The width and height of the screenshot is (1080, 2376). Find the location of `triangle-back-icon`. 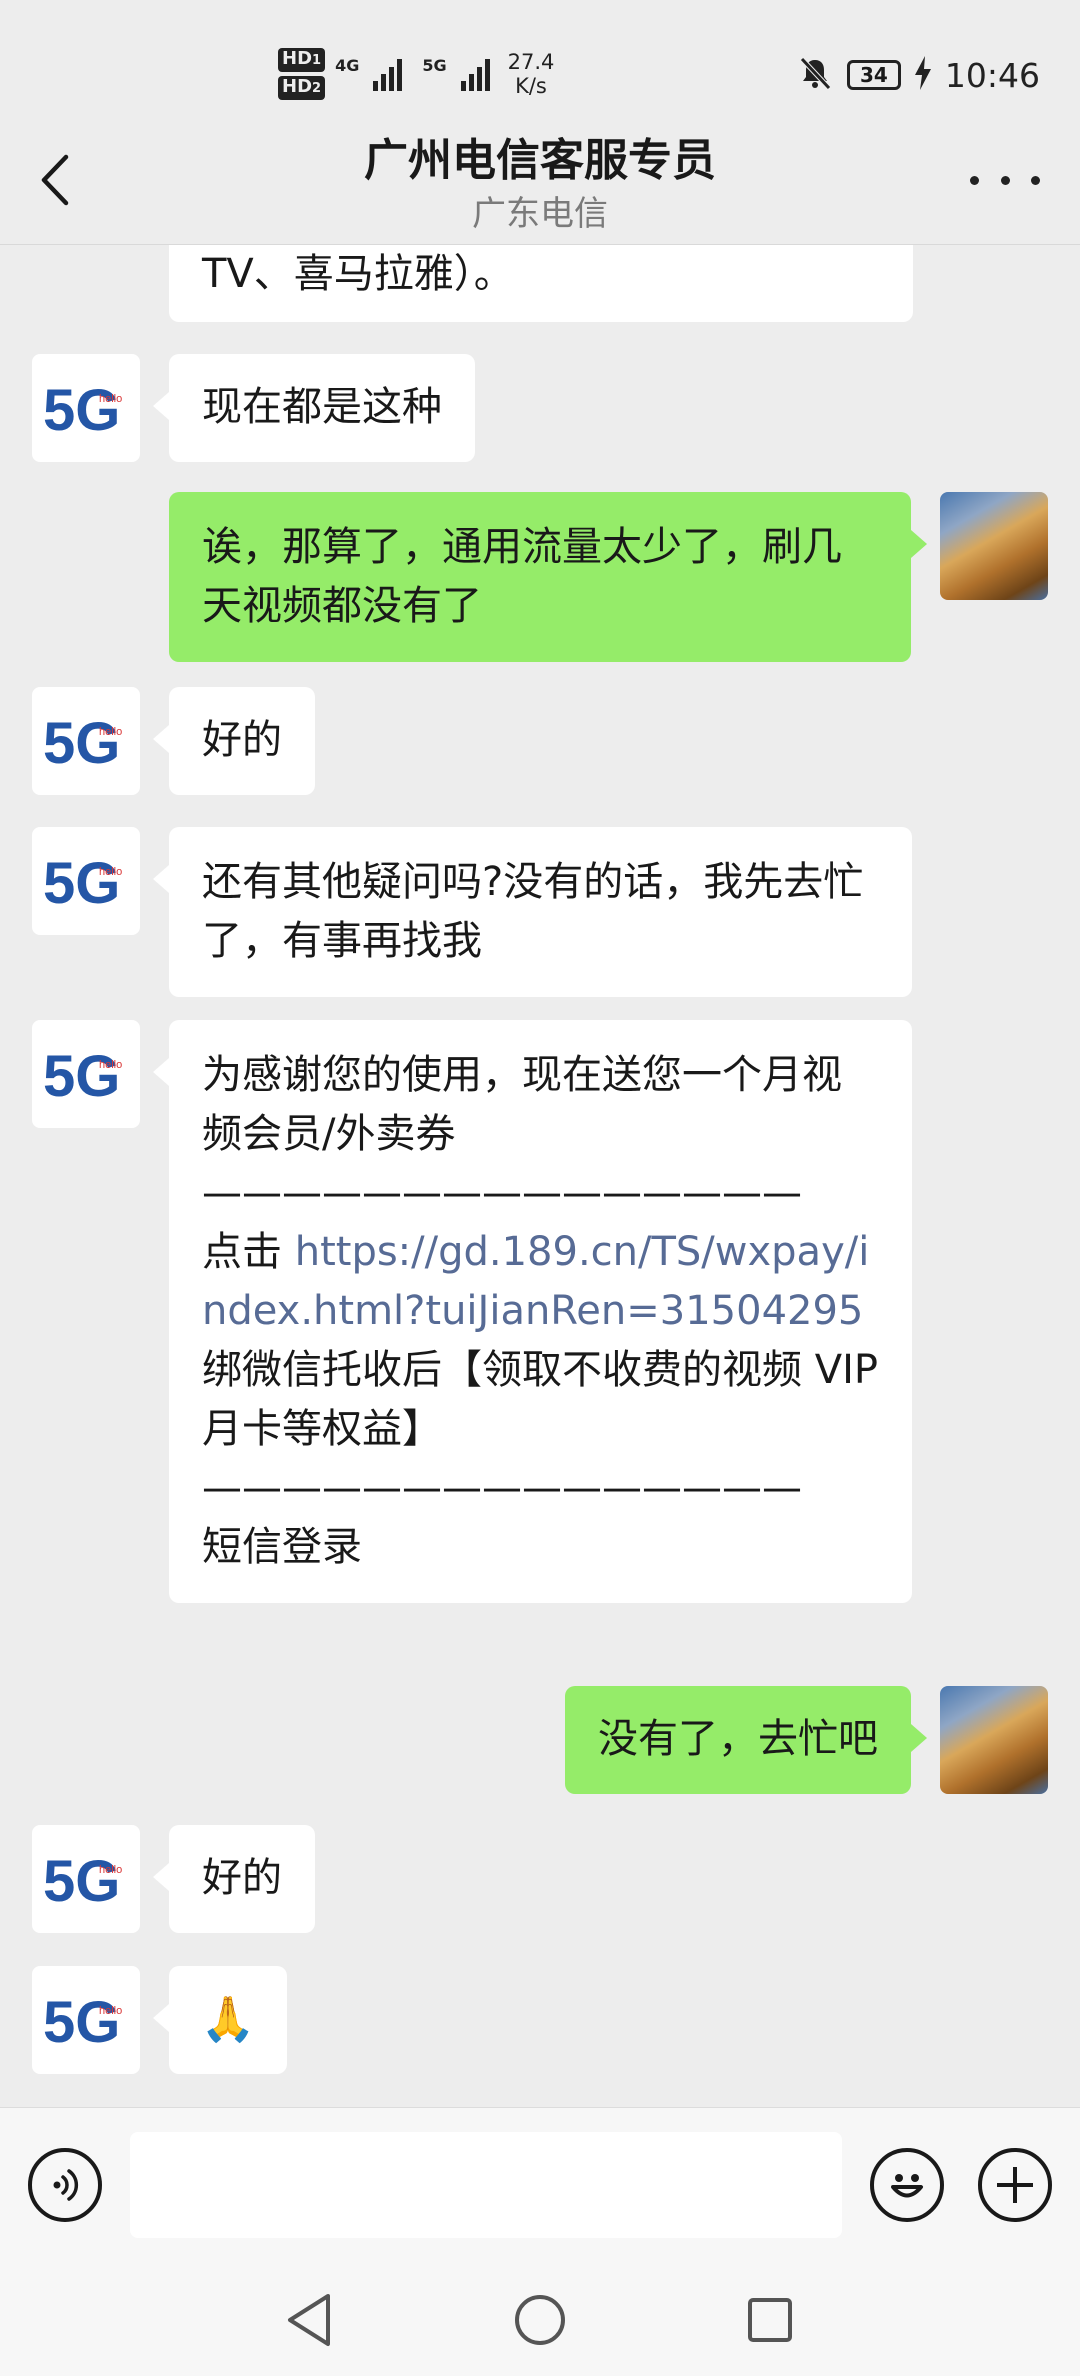

triangle-back-icon is located at coordinates (309, 2320).